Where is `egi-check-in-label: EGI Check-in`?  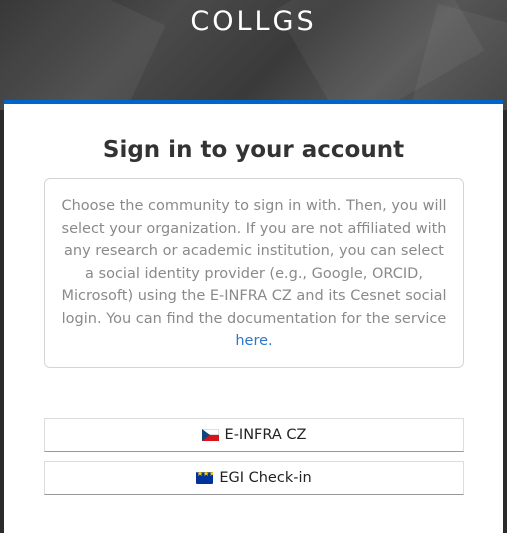
egi-check-in-label: EGI Check-in is located at coordinates (265, 478).